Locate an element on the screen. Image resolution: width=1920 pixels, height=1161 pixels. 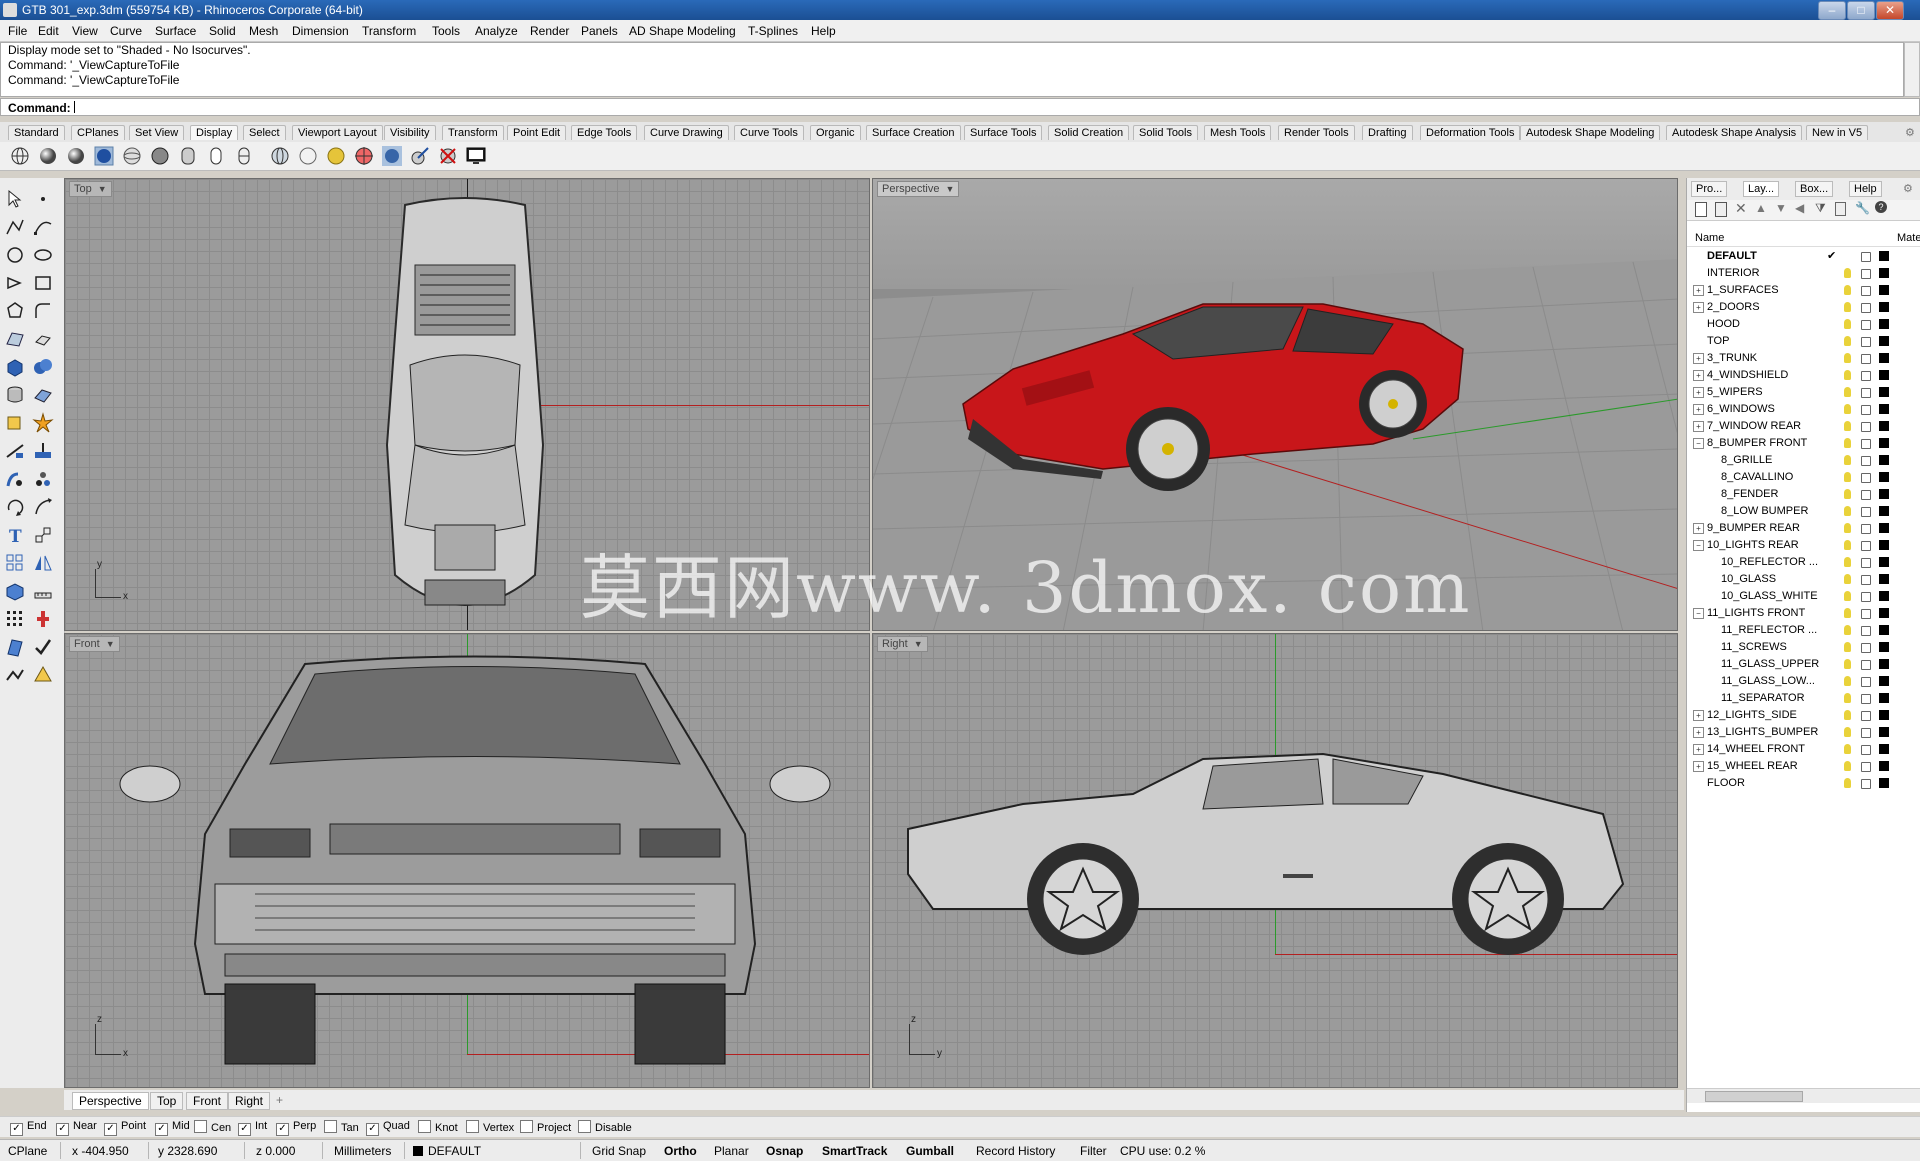
osnap-cen: Cen is located at coordinates (212, 1127).